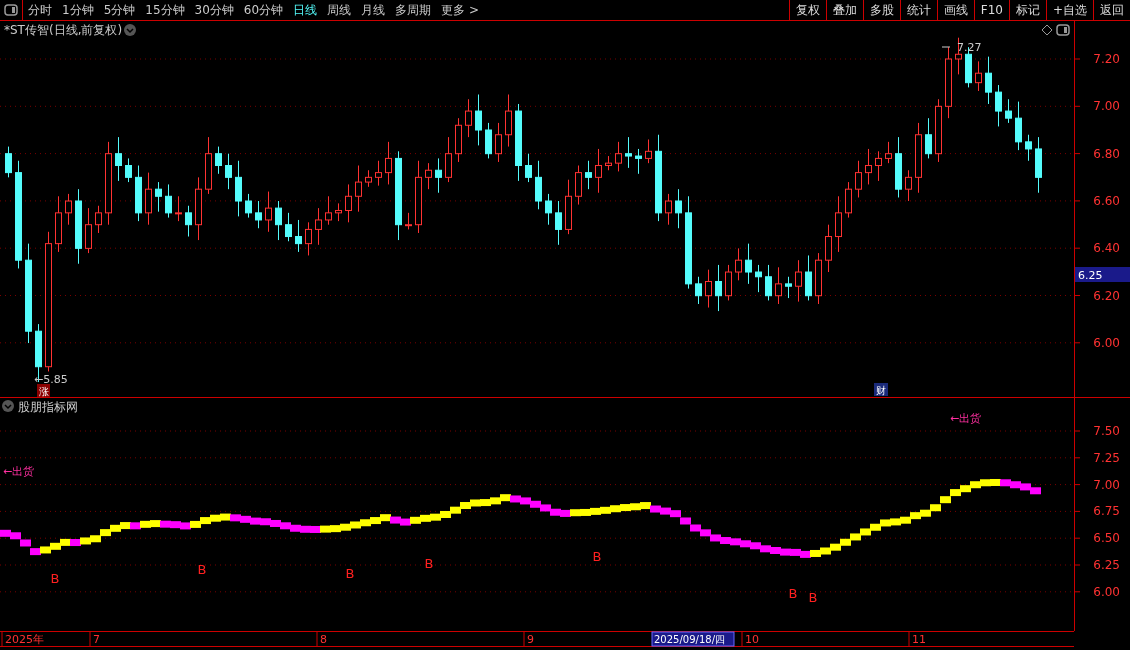 Image resolution: width=1130 pixels, height=650 pixels. Describe the element at coordinates (693, 639) in the screenshot. I see `cursor-date-label: 2025/09/18/四` at that location.